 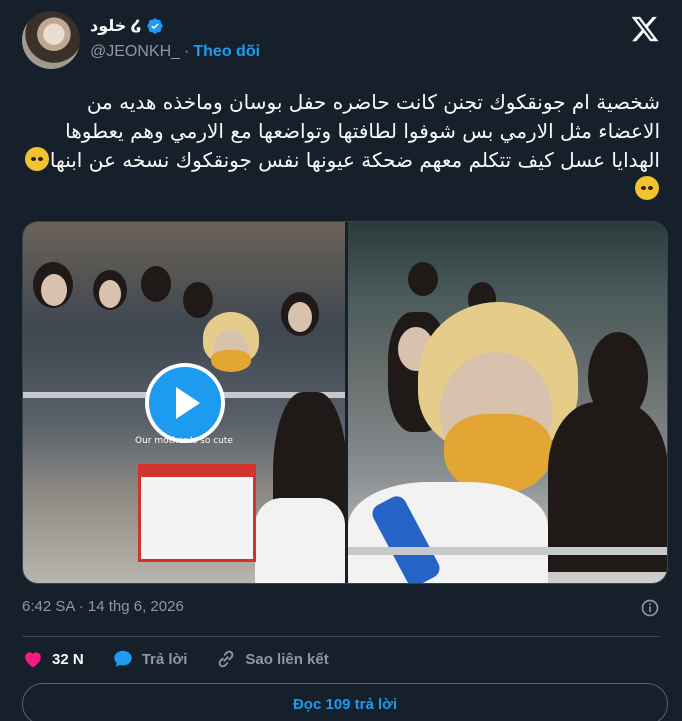 I want to click on info-icon, so click(x=650, y=608).